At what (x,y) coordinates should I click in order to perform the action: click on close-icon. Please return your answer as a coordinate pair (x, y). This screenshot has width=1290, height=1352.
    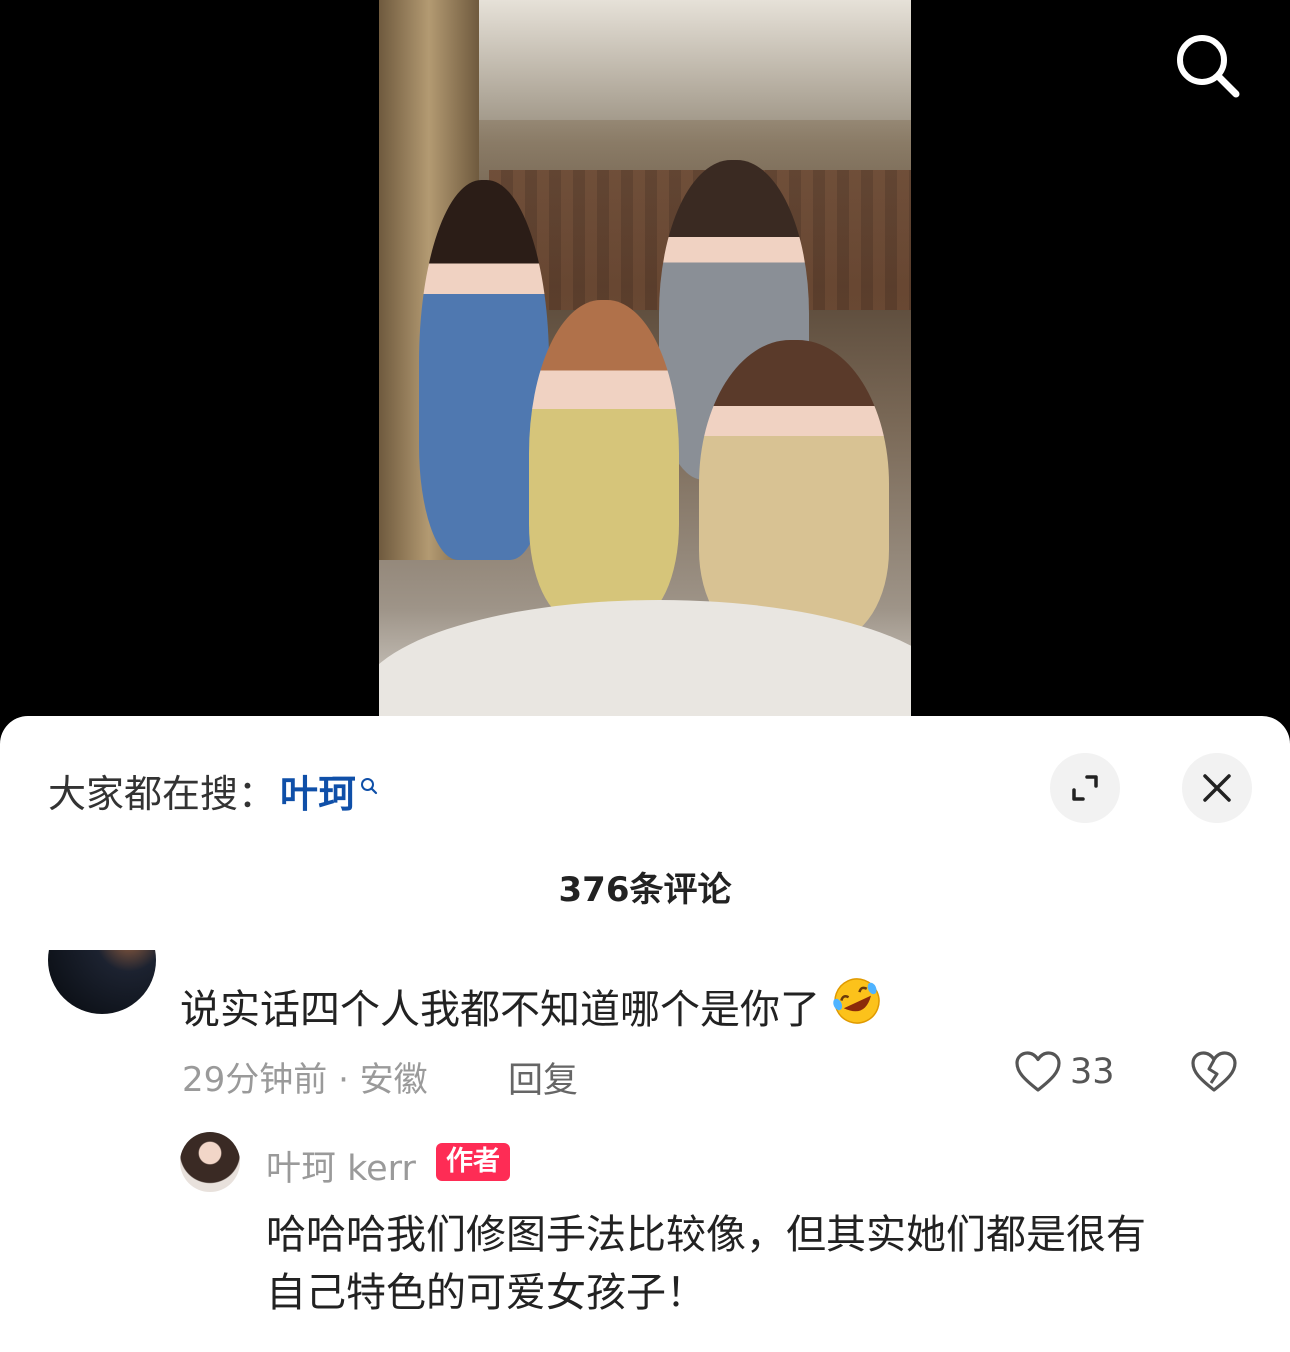
    Looking at the image, I should click on (1217, 788).